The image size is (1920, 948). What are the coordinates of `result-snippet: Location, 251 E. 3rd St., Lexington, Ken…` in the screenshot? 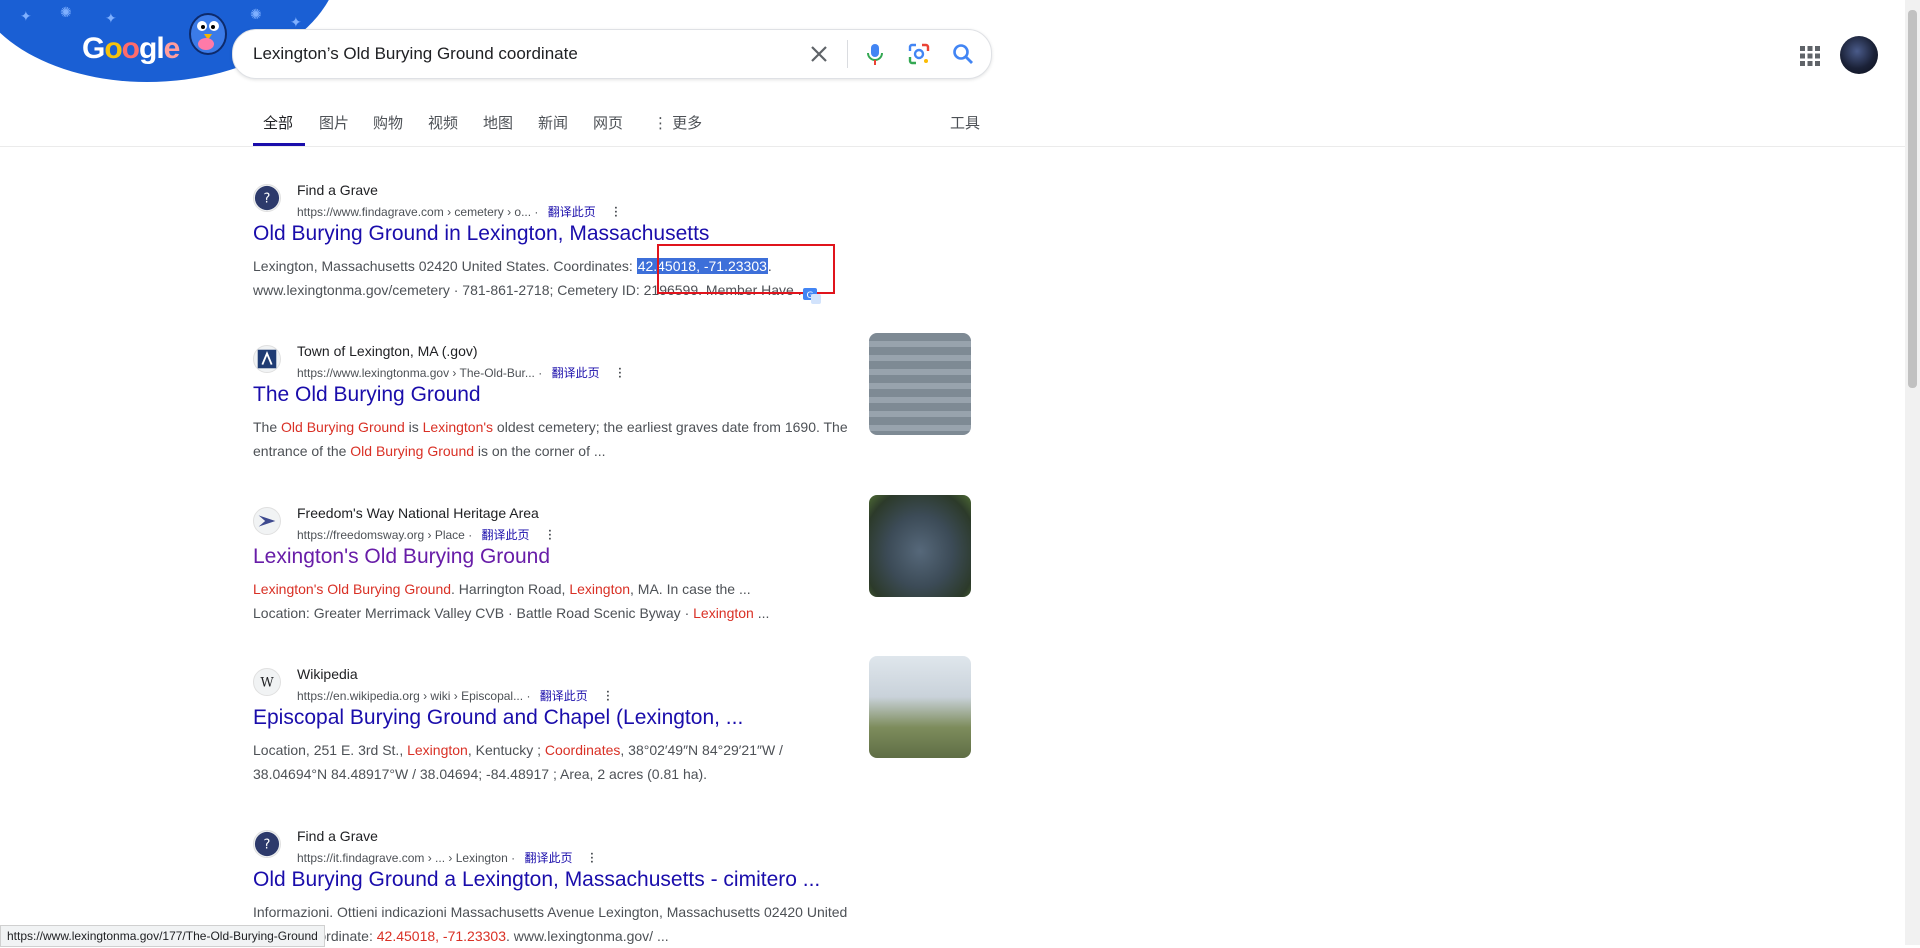 It's located at (518, 762).